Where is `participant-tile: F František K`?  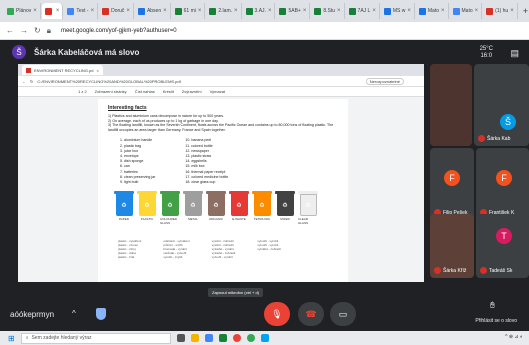 participant-tile: F František K is located at coordinates (502, 184).